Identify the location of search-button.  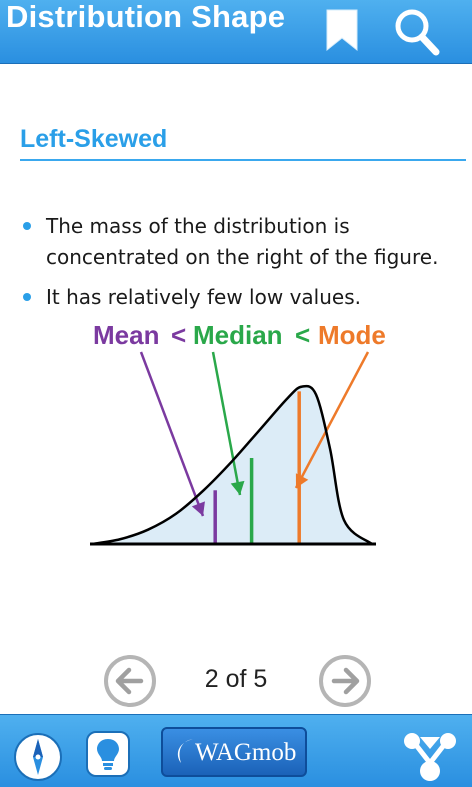
(416, 30).